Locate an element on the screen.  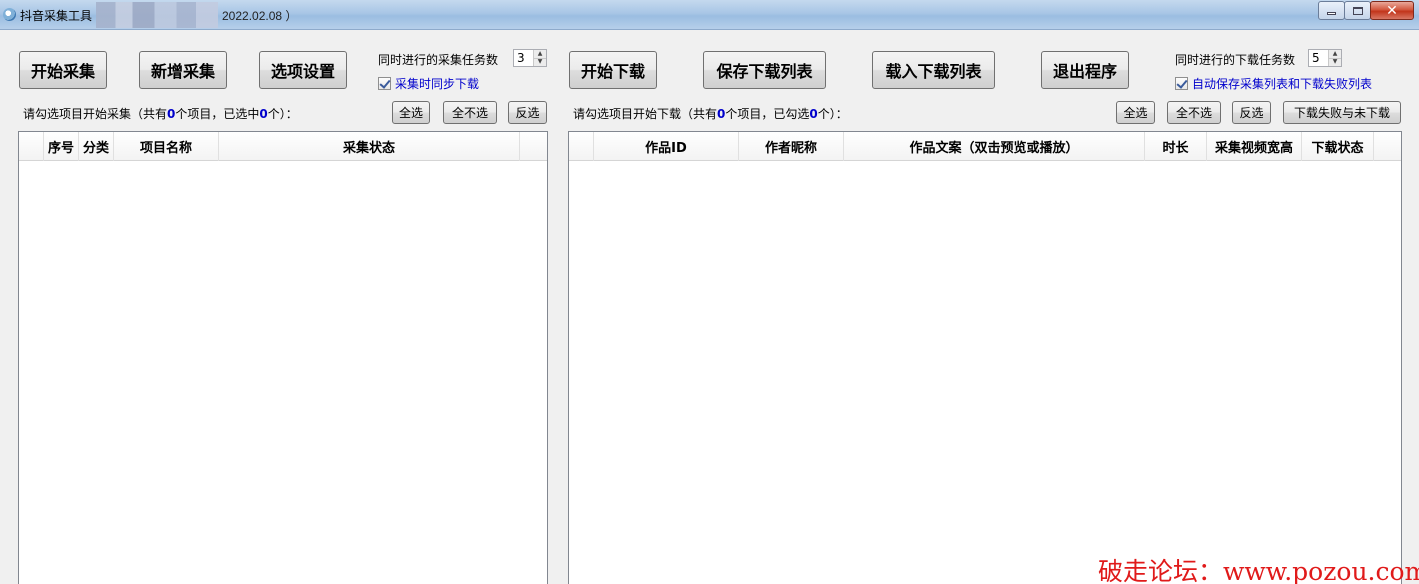
collect-col-checkbox is located at coordinates (31, 146).